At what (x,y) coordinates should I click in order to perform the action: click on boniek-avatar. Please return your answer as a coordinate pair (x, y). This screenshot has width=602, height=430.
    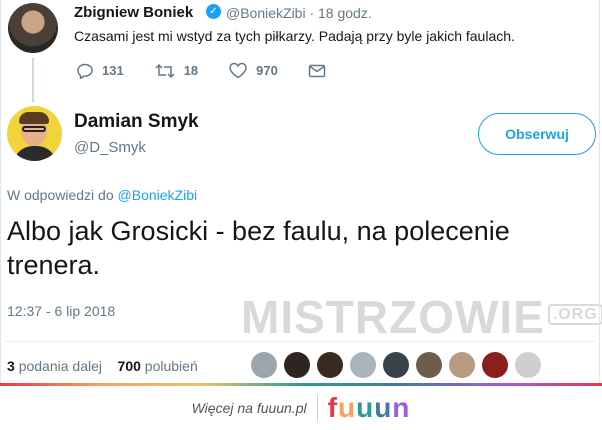
    Looking at the image, I should click on (33, 28).